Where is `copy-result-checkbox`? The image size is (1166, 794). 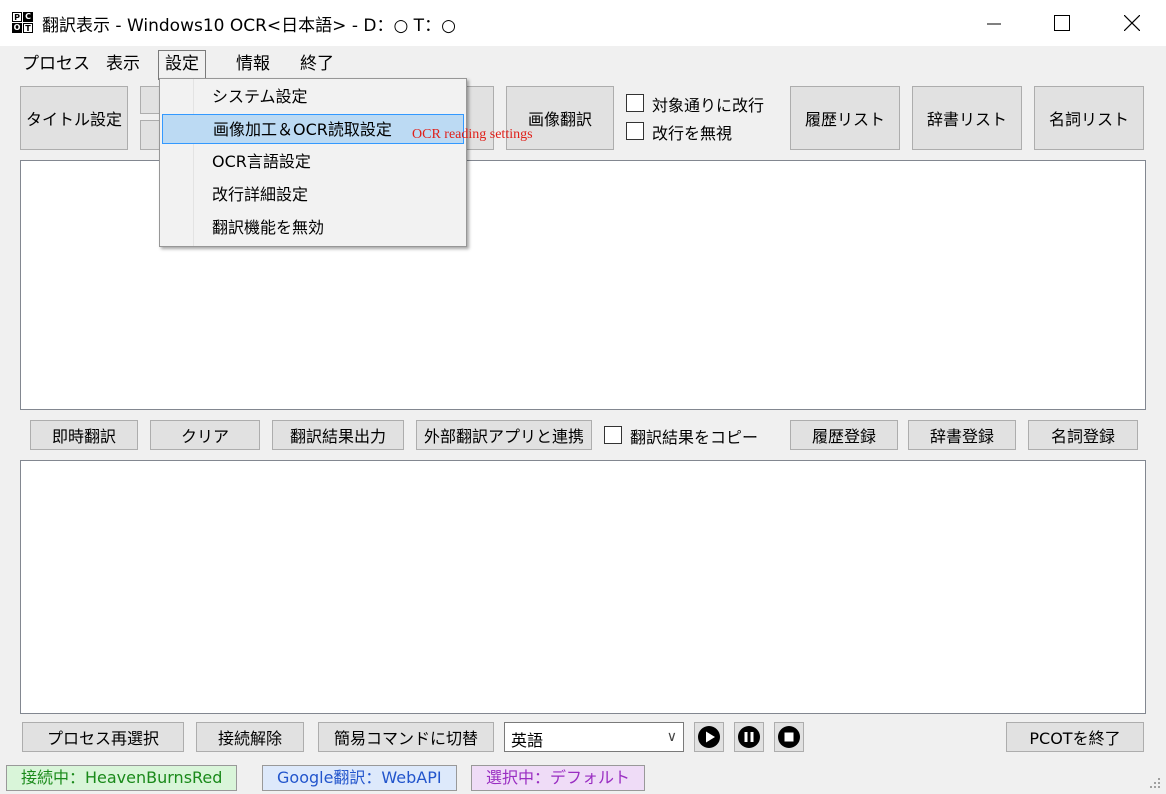 copy-result-checkbox is located at coordinates (613, 435).